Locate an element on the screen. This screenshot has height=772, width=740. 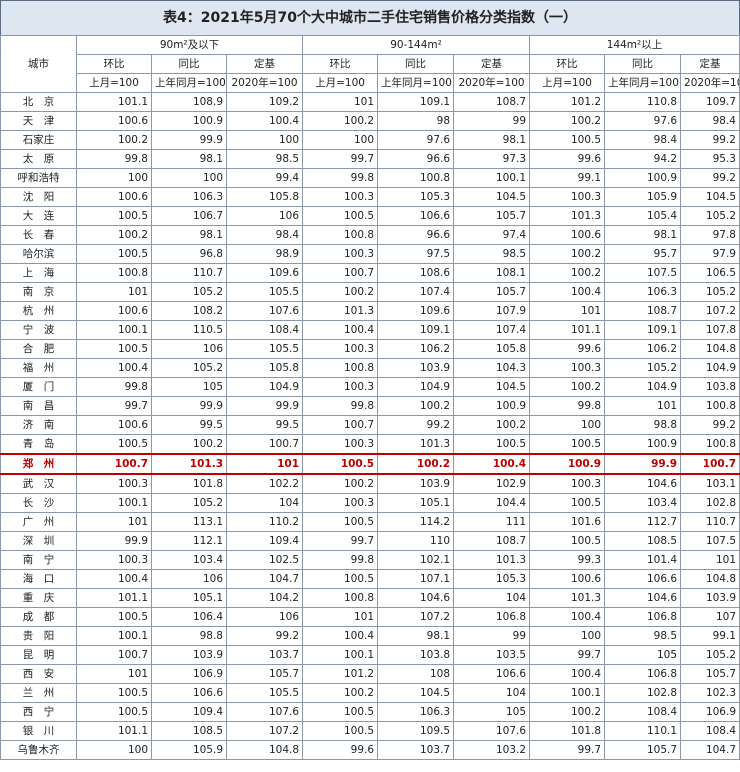
index-value-cell: 110.7 is located at coordinates (189, 273).